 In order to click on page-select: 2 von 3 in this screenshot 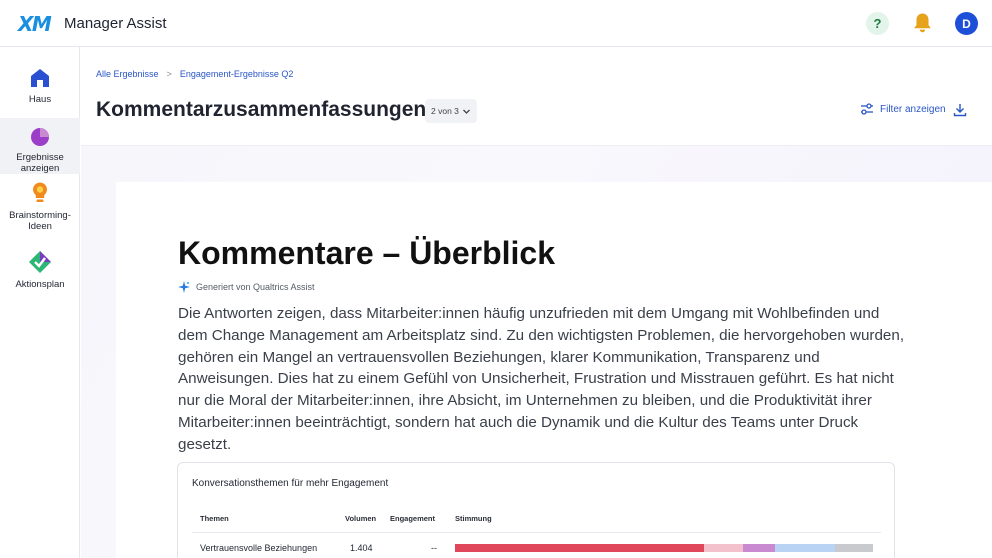, I will do `click(451, 111)`.